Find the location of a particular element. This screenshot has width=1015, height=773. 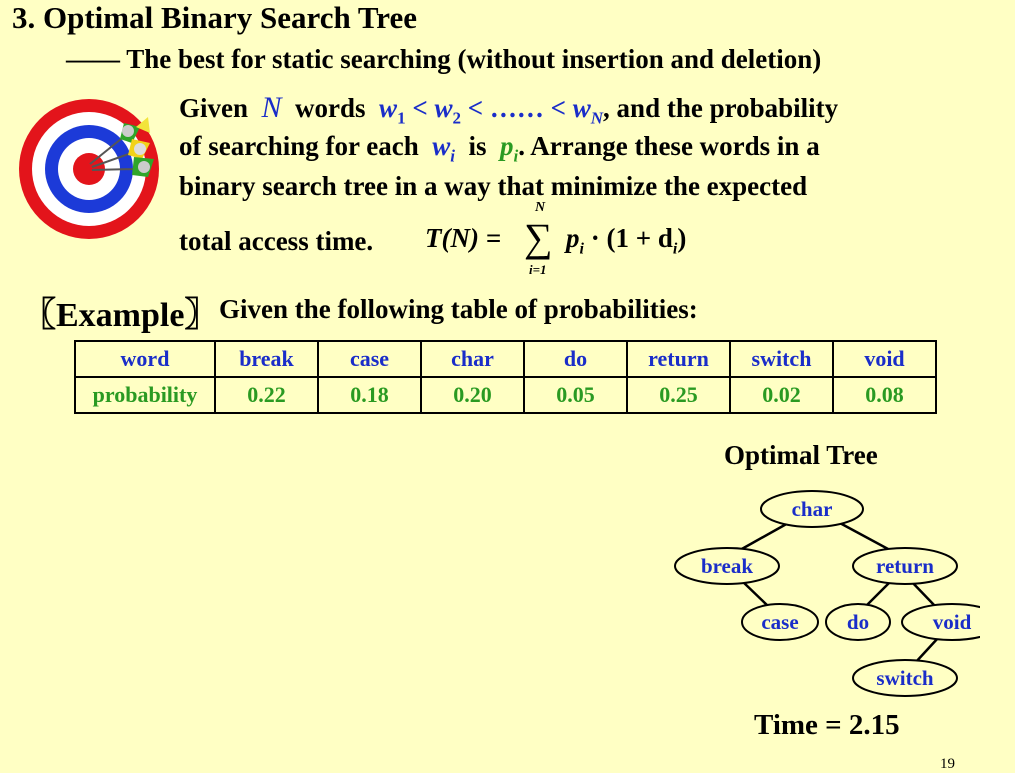

optimal-tree-diagram: char break return case do void switch is located at coordinates (827, 593).